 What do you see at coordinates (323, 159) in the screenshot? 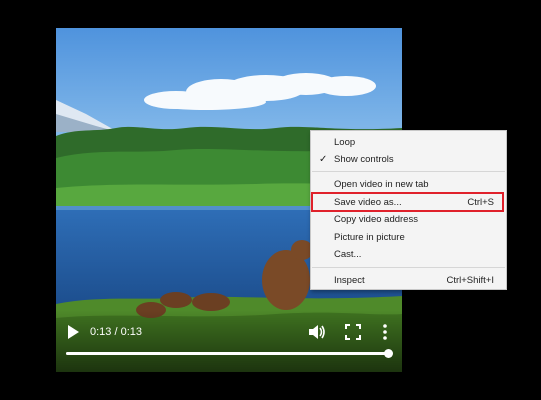
I see `checkmark-icon: ✓` at bounding box center [323, 159].